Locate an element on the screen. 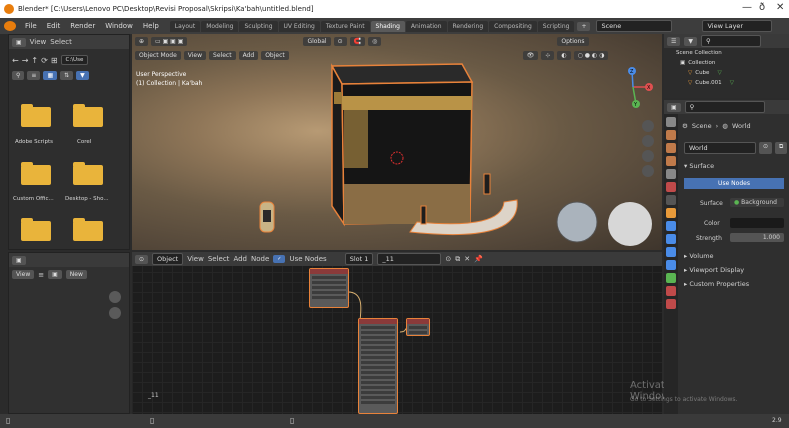 Image resolution: width=789 pixels, height=428 pixels. render-tab-icon is located at coordinates (671, 135).